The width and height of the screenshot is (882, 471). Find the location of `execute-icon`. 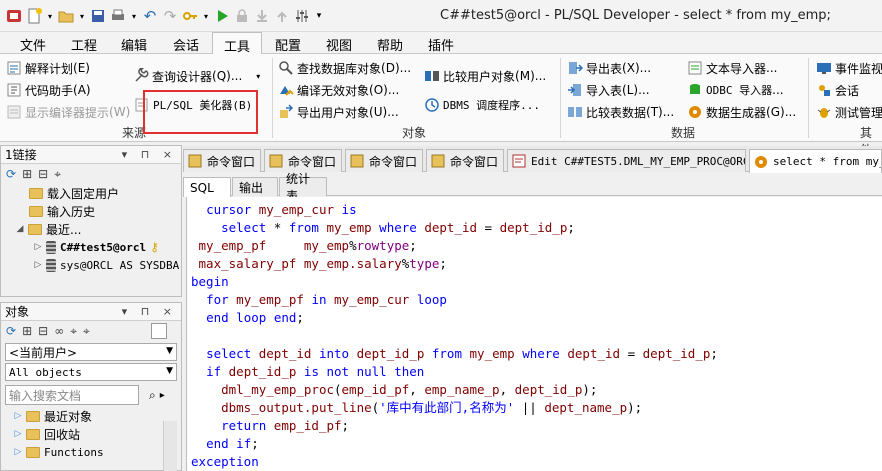

execute-icon is located at coordinates (222, 16).